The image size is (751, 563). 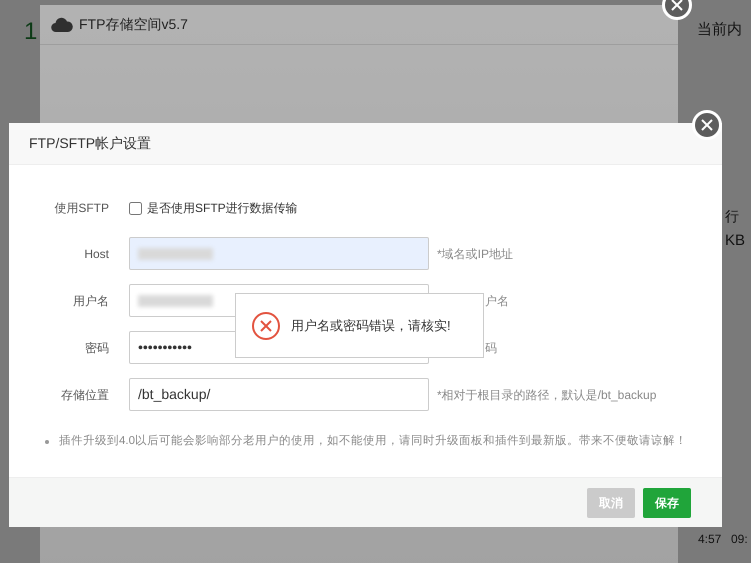 I want to click on window-title: FTP存储空间v5.7, so click(x=133, y=24).